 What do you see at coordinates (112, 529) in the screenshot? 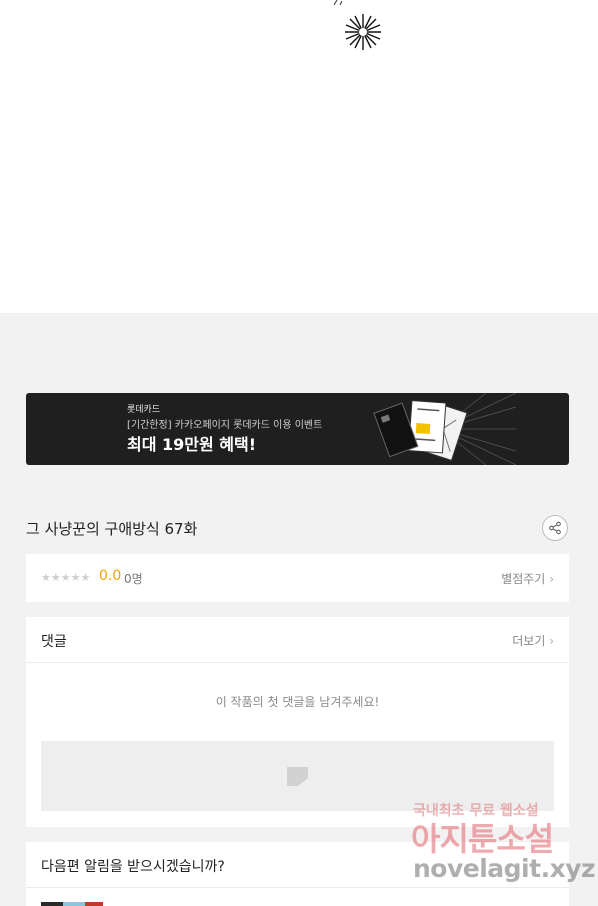
I see `episode-title: 그 사냥꾼의 구애방식 67화` at bounding box center [112, 529].